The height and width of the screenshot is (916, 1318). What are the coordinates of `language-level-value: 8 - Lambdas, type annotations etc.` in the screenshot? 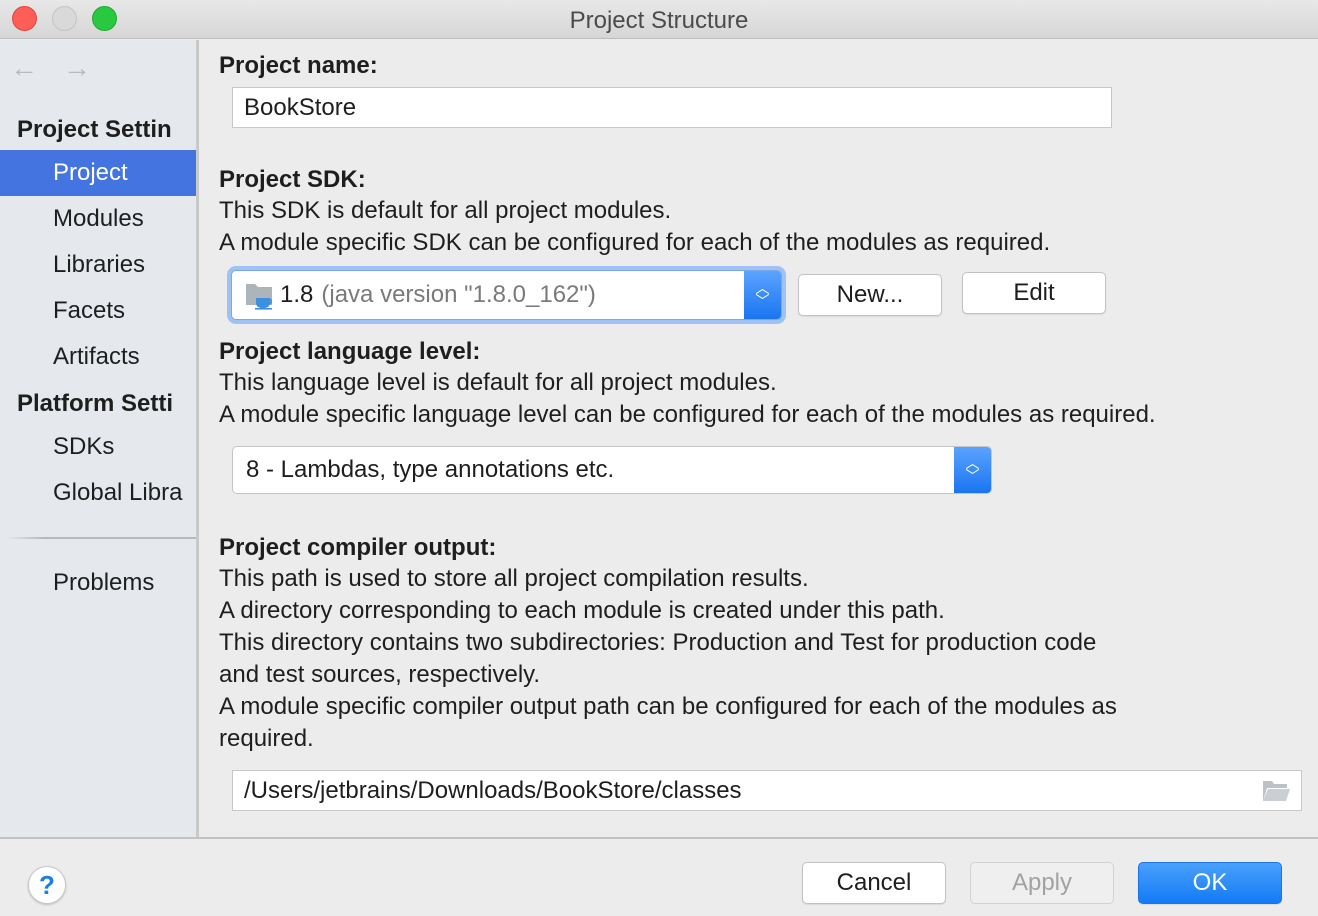 It's located at (430, 469).